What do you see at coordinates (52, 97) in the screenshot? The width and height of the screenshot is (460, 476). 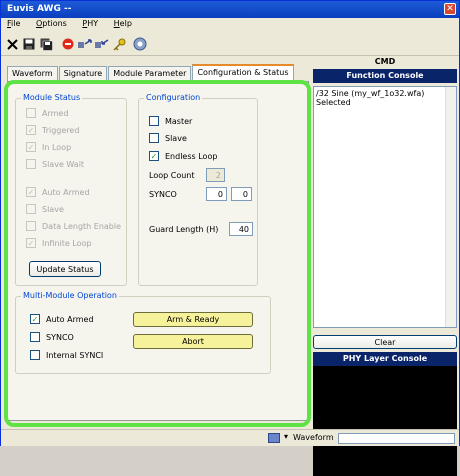 I see `module-status-title: Module Status` at bounding box center [52, 97].